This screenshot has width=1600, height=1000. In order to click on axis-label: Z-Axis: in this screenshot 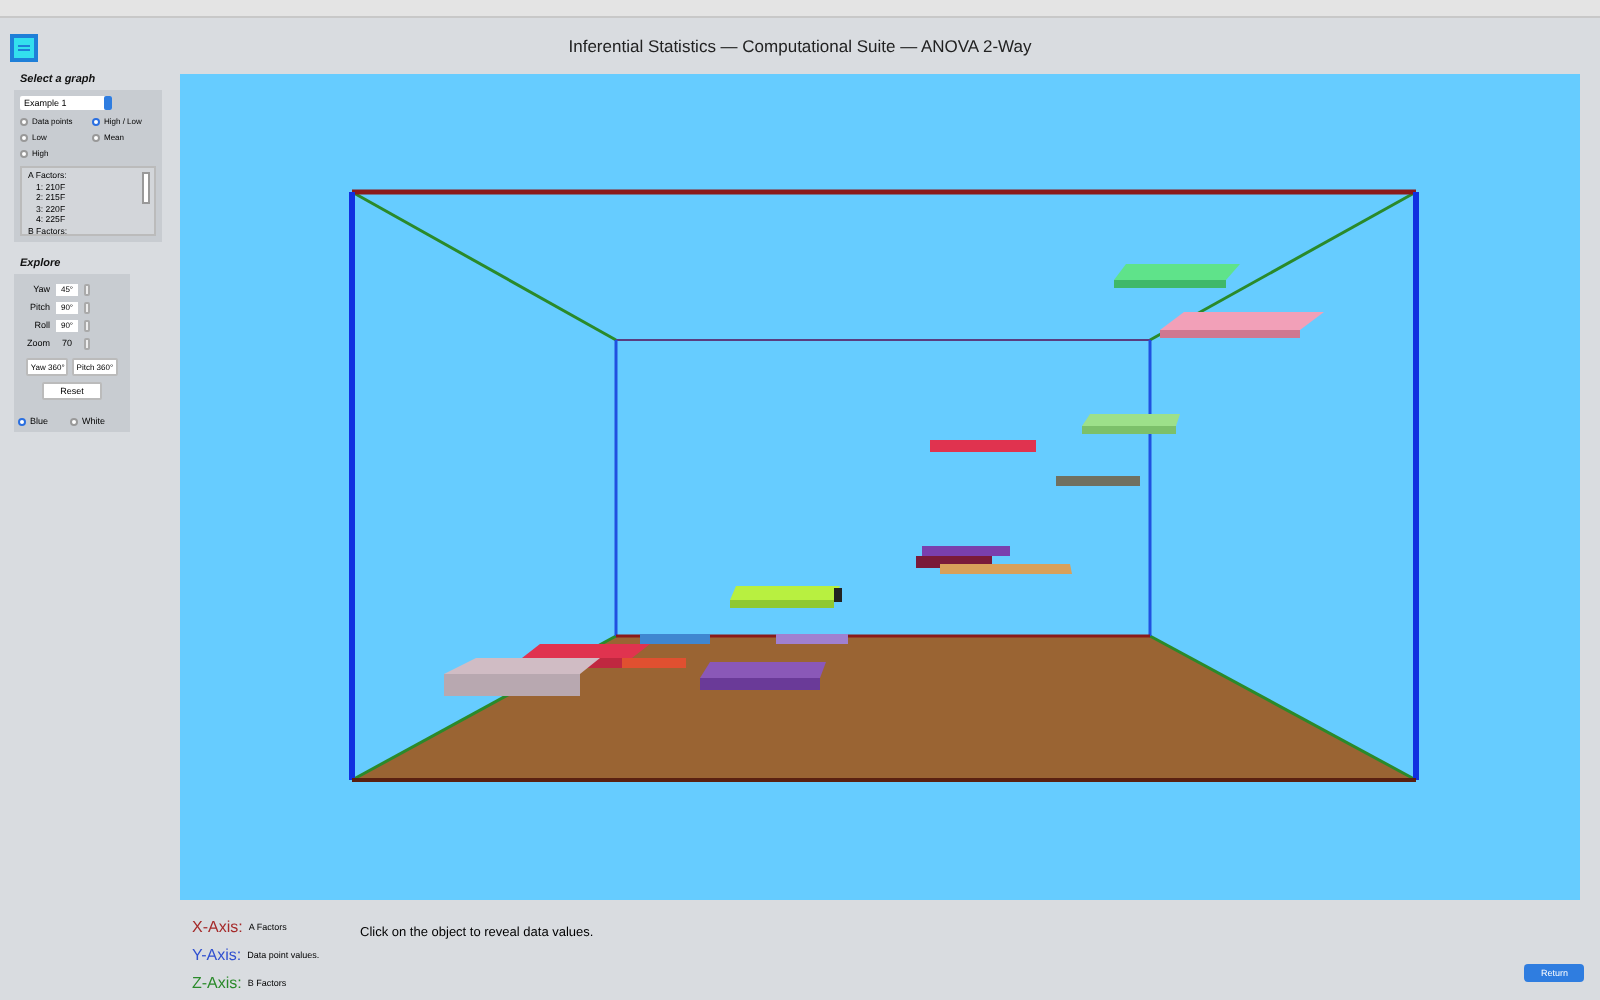, I will do `click(217, 982)`.